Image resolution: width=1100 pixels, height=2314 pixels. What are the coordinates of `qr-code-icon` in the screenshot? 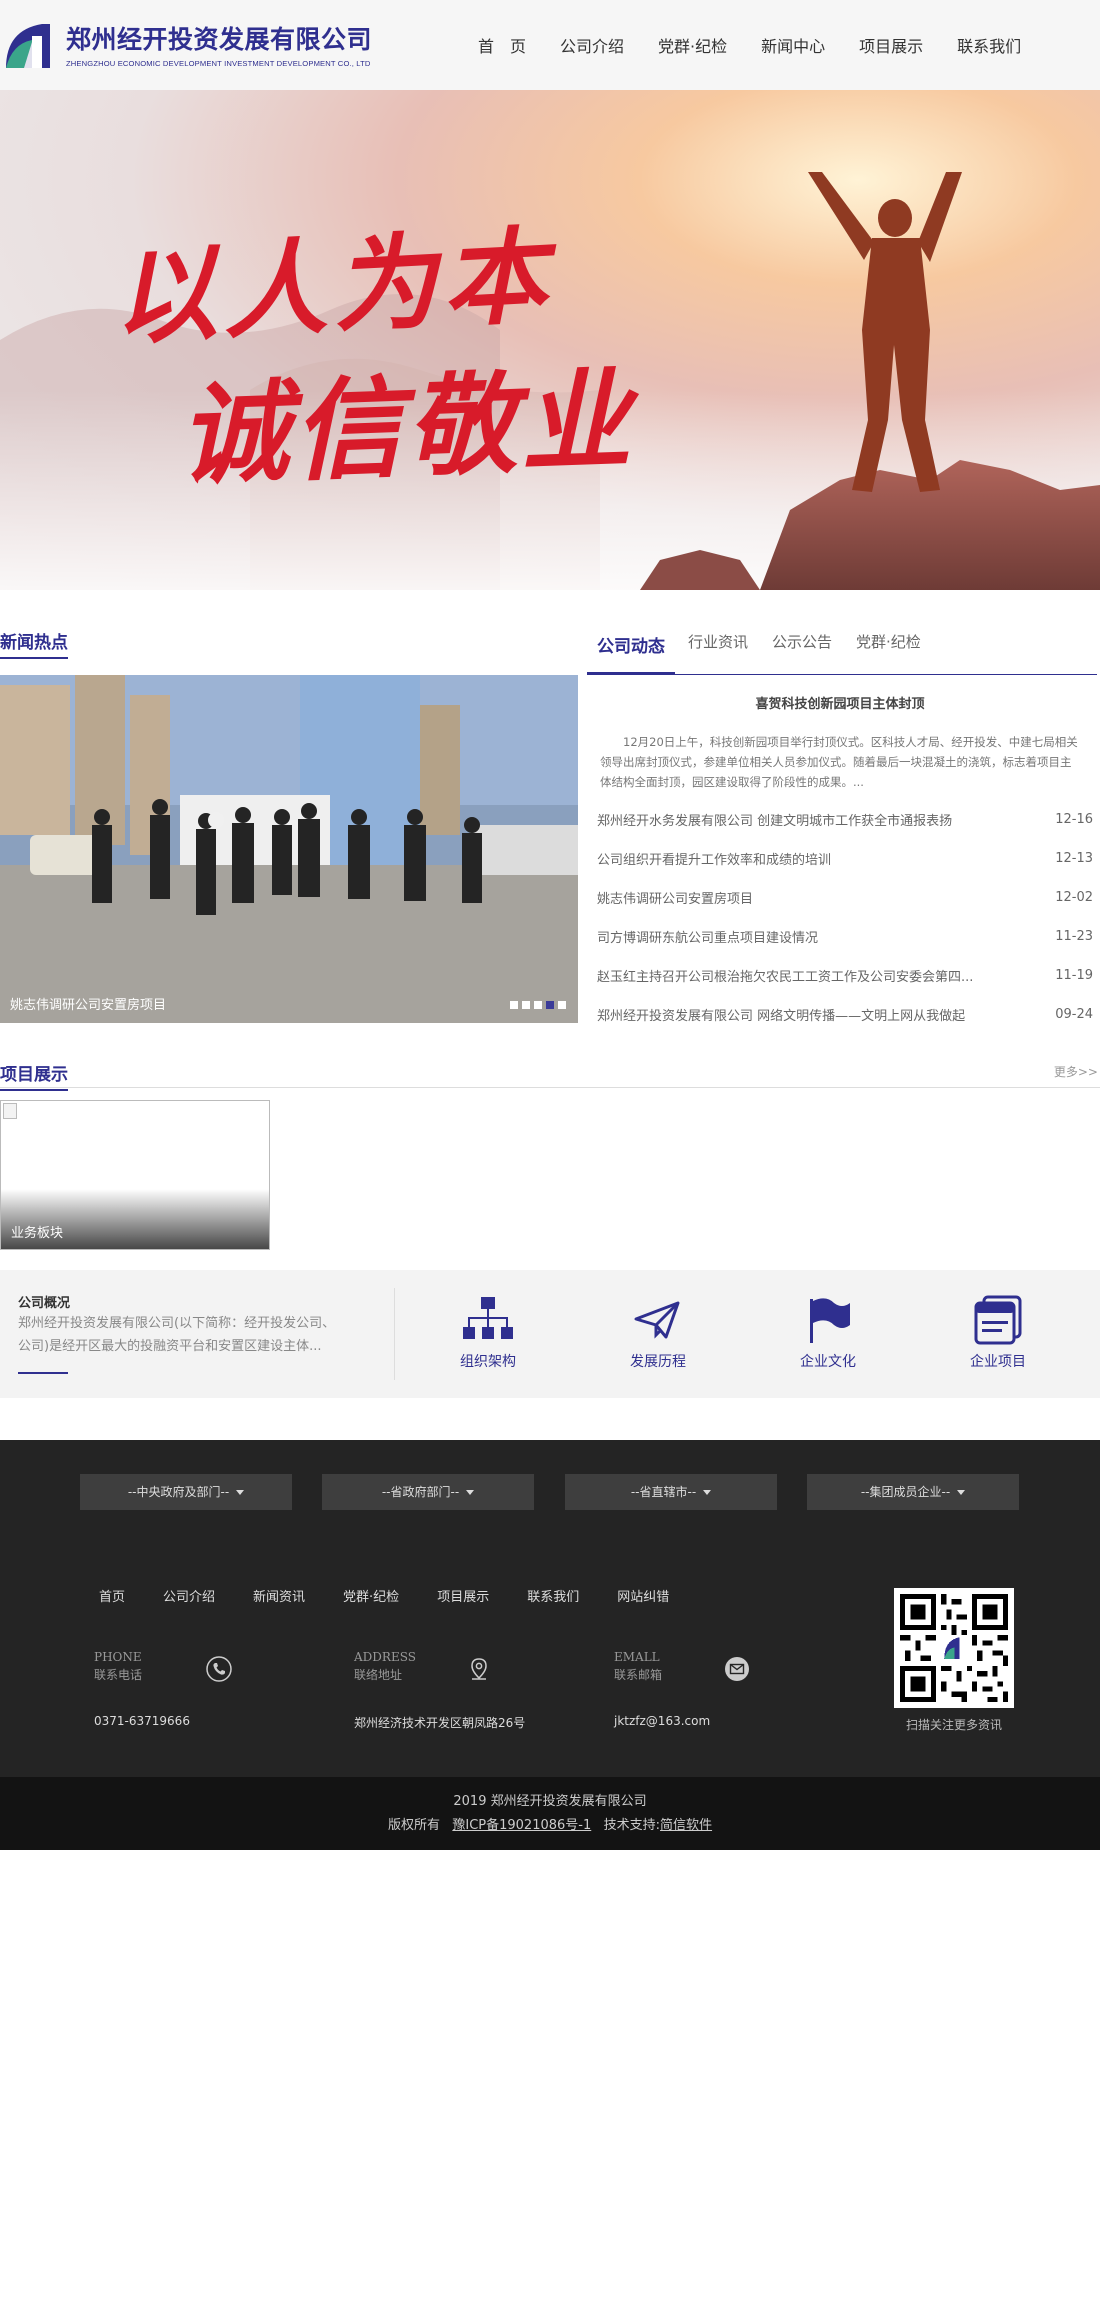 It's located at (954, 1648).